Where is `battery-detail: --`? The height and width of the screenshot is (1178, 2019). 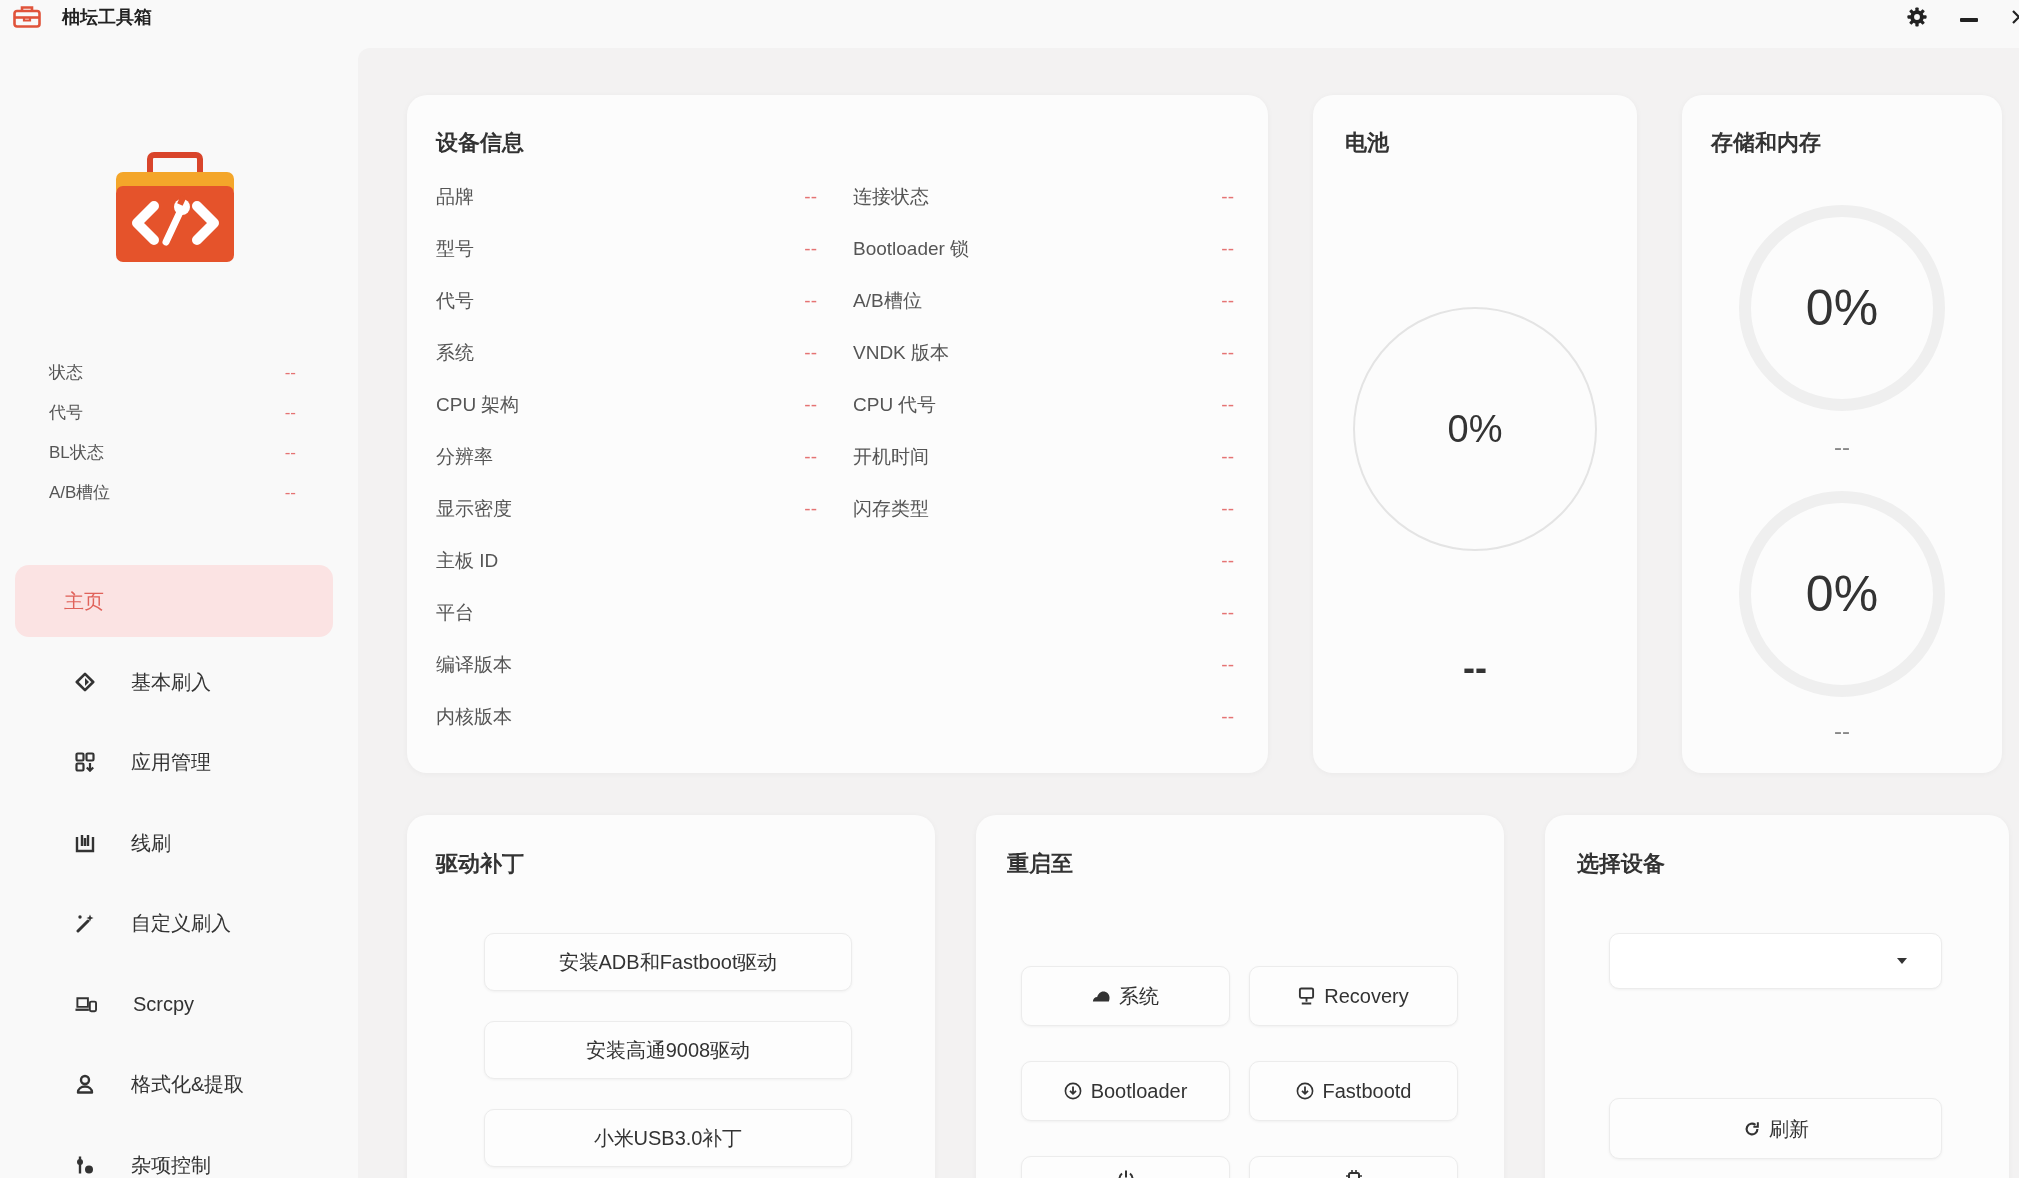 battery-detail: -- is located at coordinates (1475, 668).